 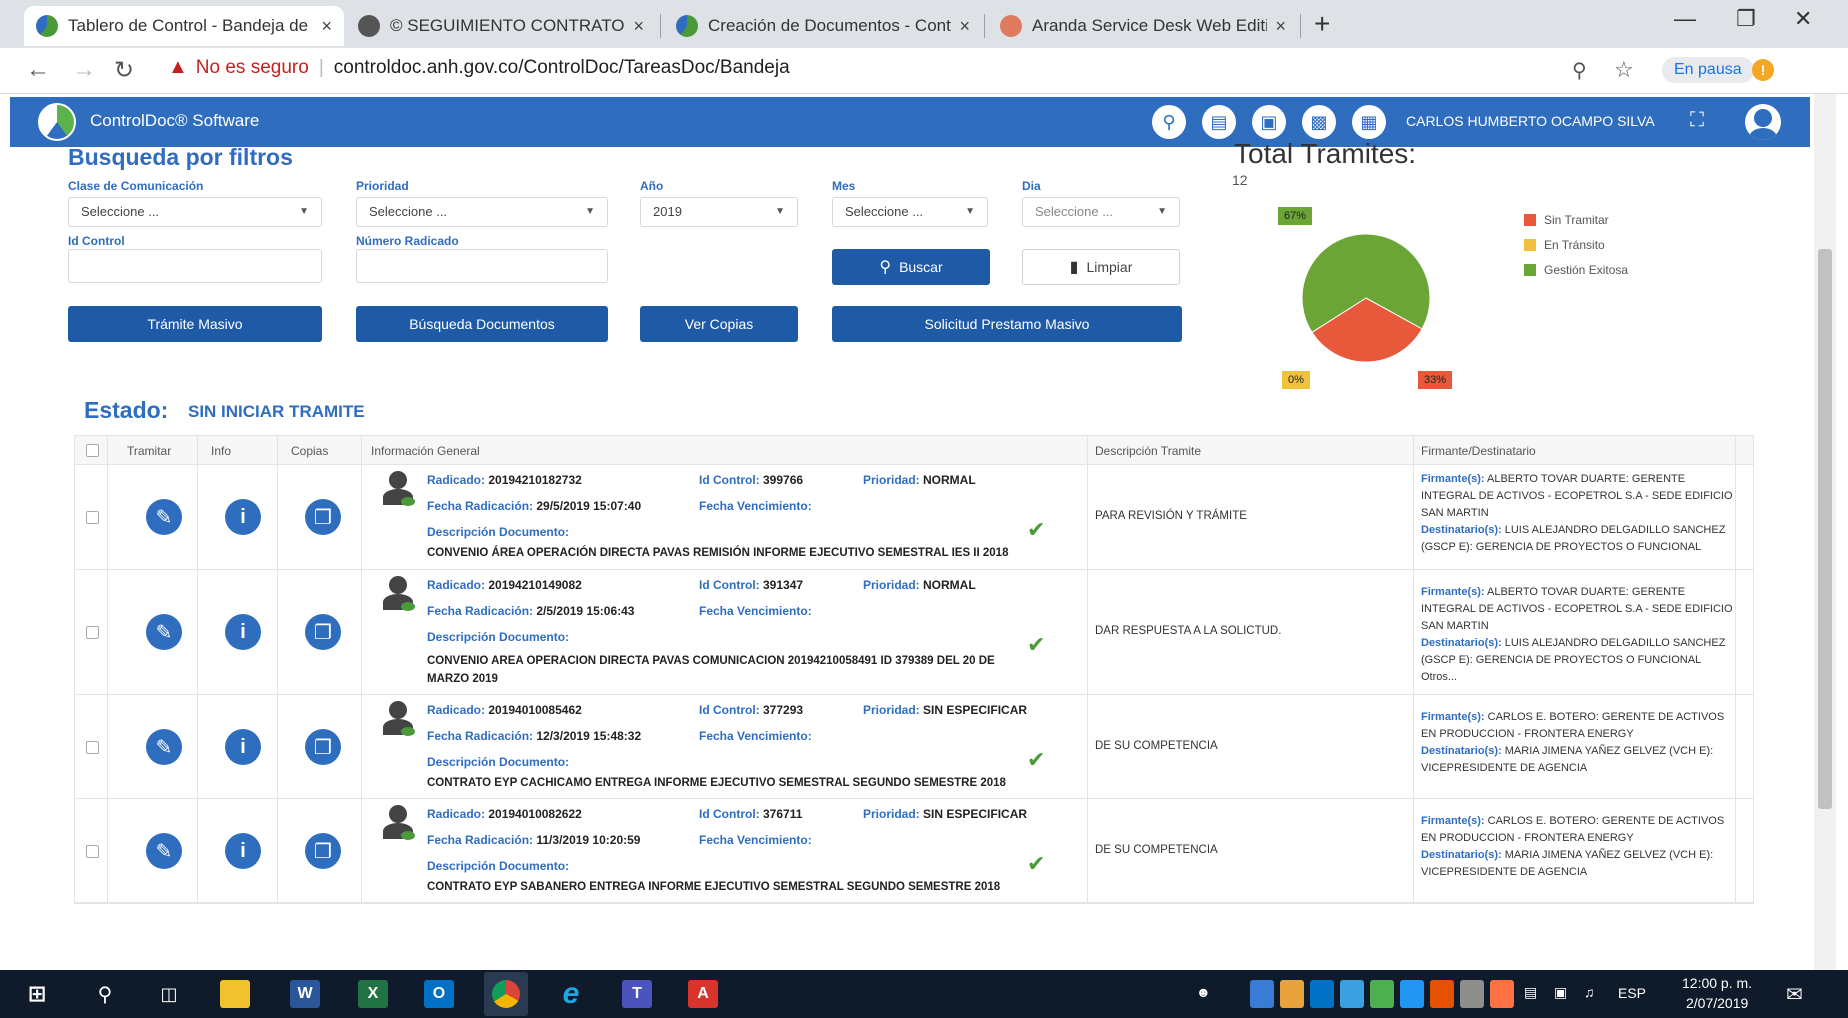 I want to click on header-info: Info, so click(x=221, y=451).